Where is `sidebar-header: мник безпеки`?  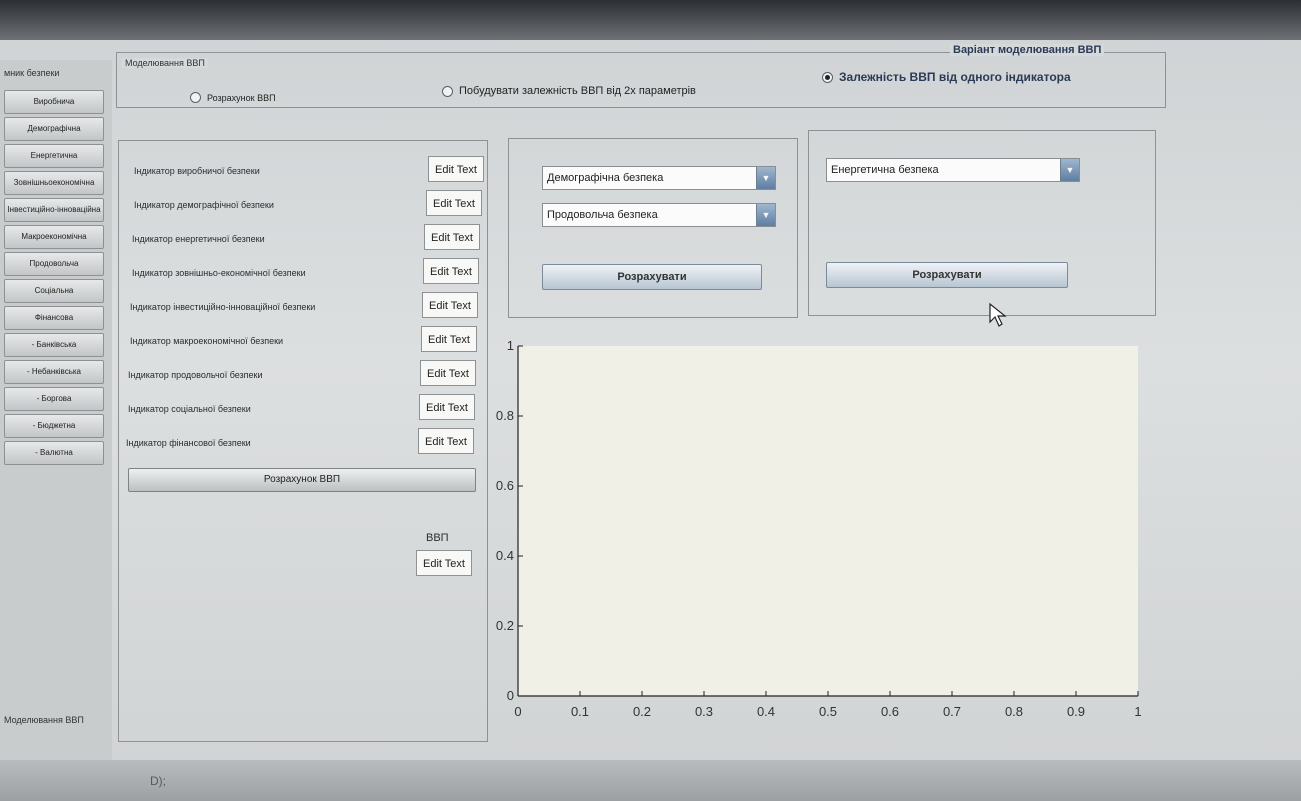 sidebar-header: мник безпеки is located at coordinates (32, 73).